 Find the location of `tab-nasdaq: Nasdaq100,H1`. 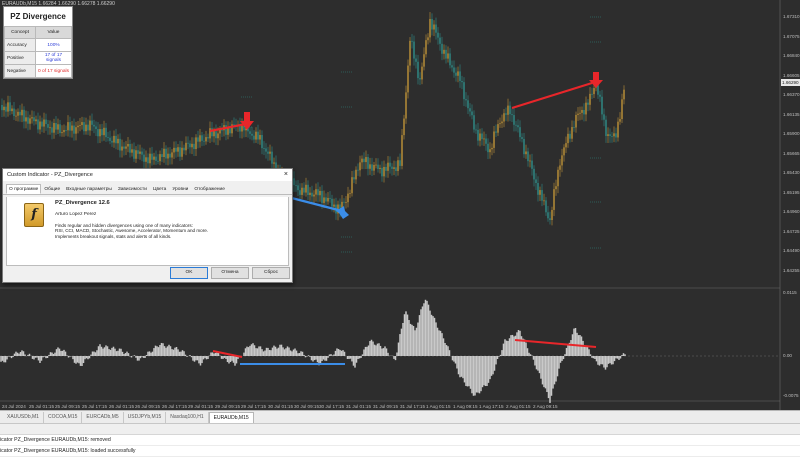

tab-nasdaq: Nasdaq100,H1 is located at coordinates (187, 417).